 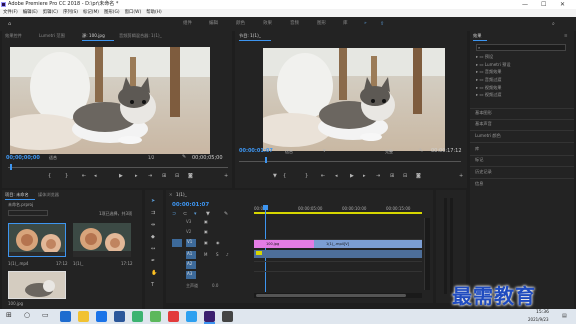 What do you see at coordinates (191, 265) in the screenshot?
I see `track-label-a2: A2` at bounding box center [191, 265].